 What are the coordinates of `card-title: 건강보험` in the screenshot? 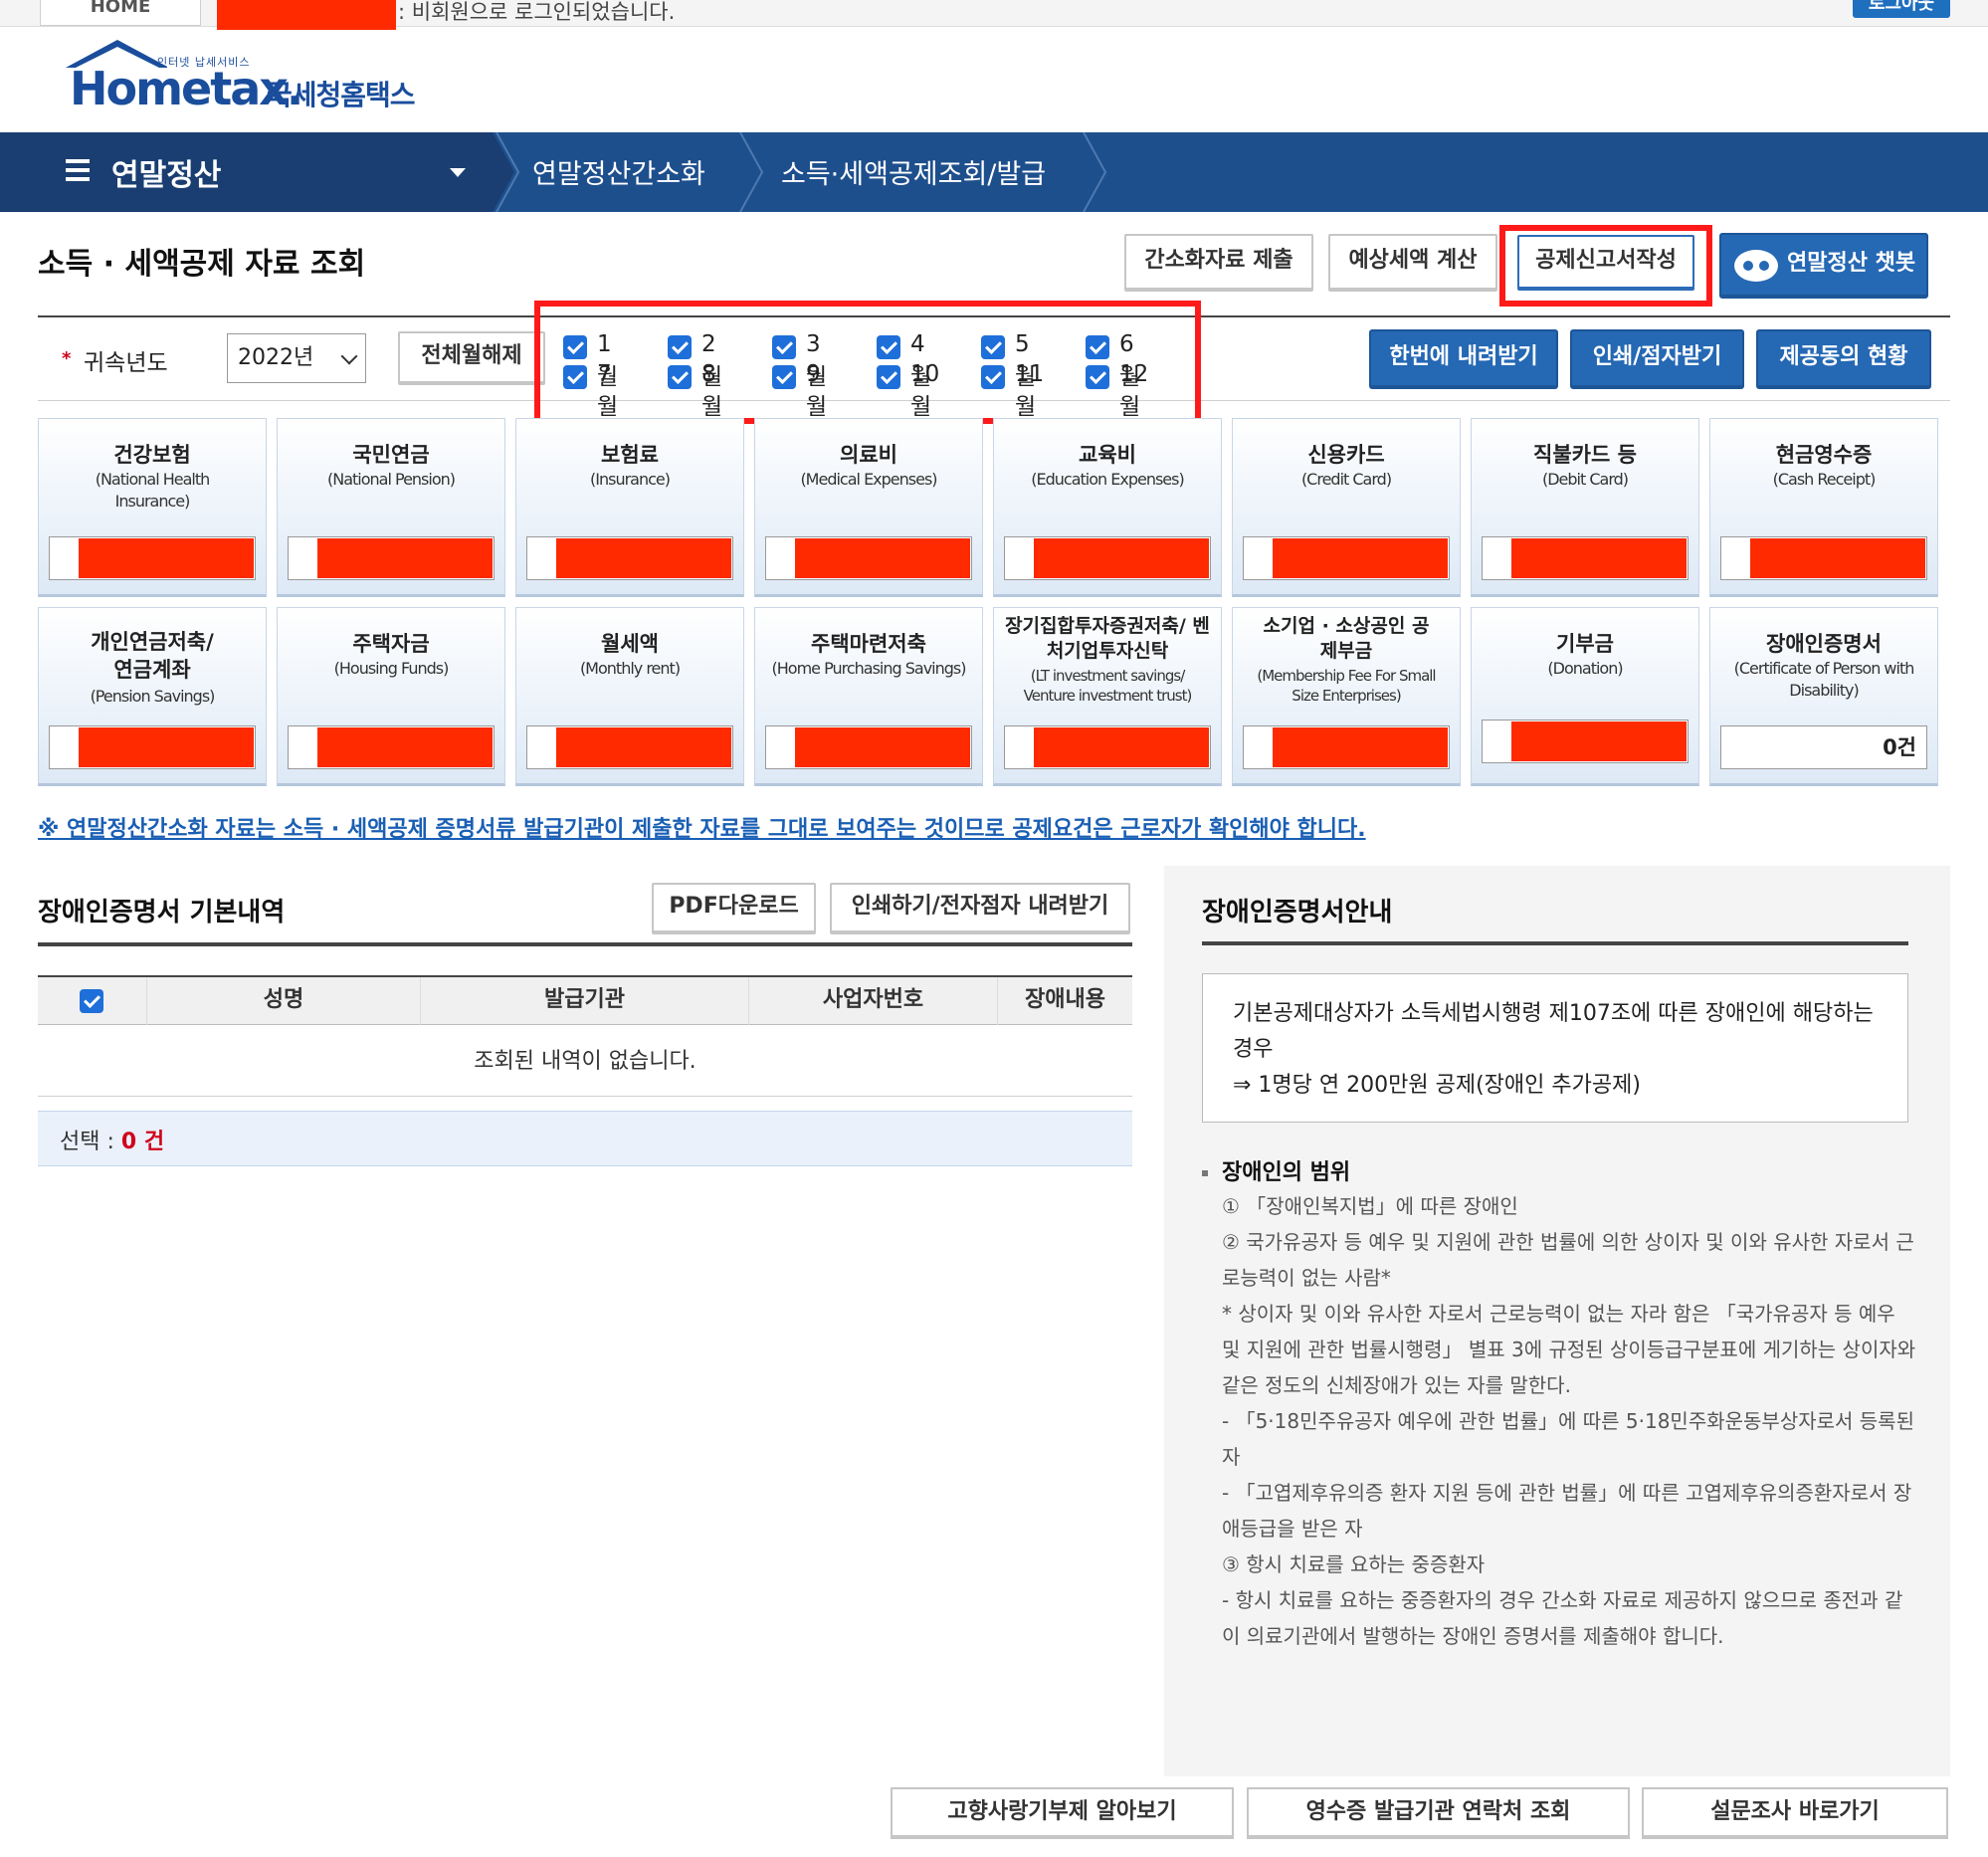 It's located at (152, 455).